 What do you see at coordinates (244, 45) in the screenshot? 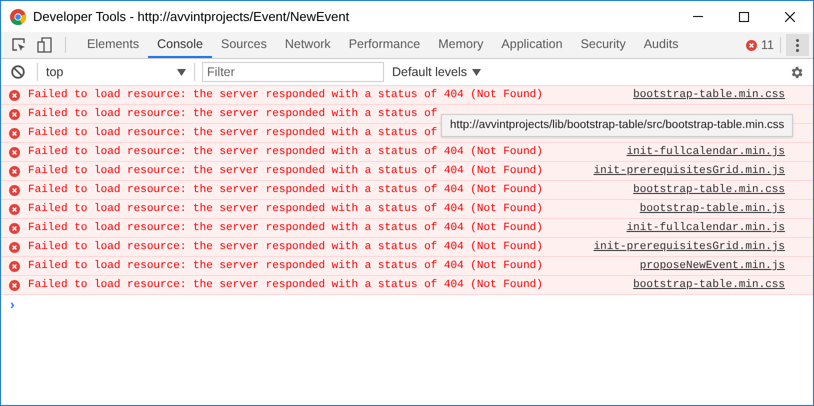
I see `devtools-tab: Sources` at bounding box center [244, 45].